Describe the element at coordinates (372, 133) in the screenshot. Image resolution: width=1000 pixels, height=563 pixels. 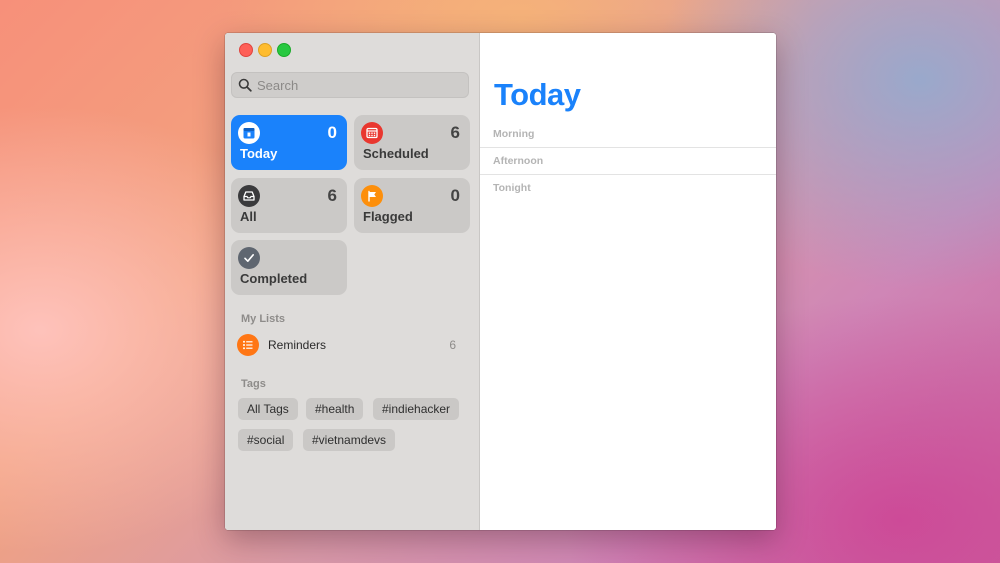
I see `calendar-grid-icon` at that location.